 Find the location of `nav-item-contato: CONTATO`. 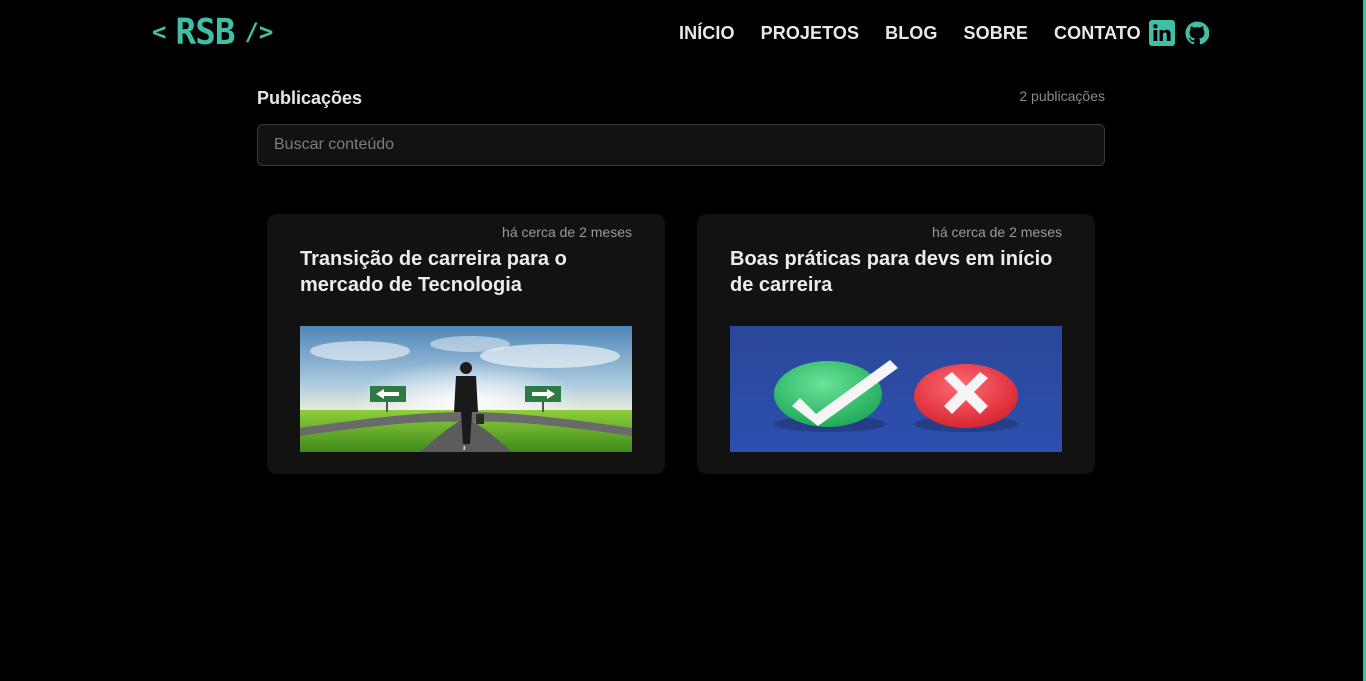

nav-item-contato: CONTATO is located at coordinates (1097, 33).